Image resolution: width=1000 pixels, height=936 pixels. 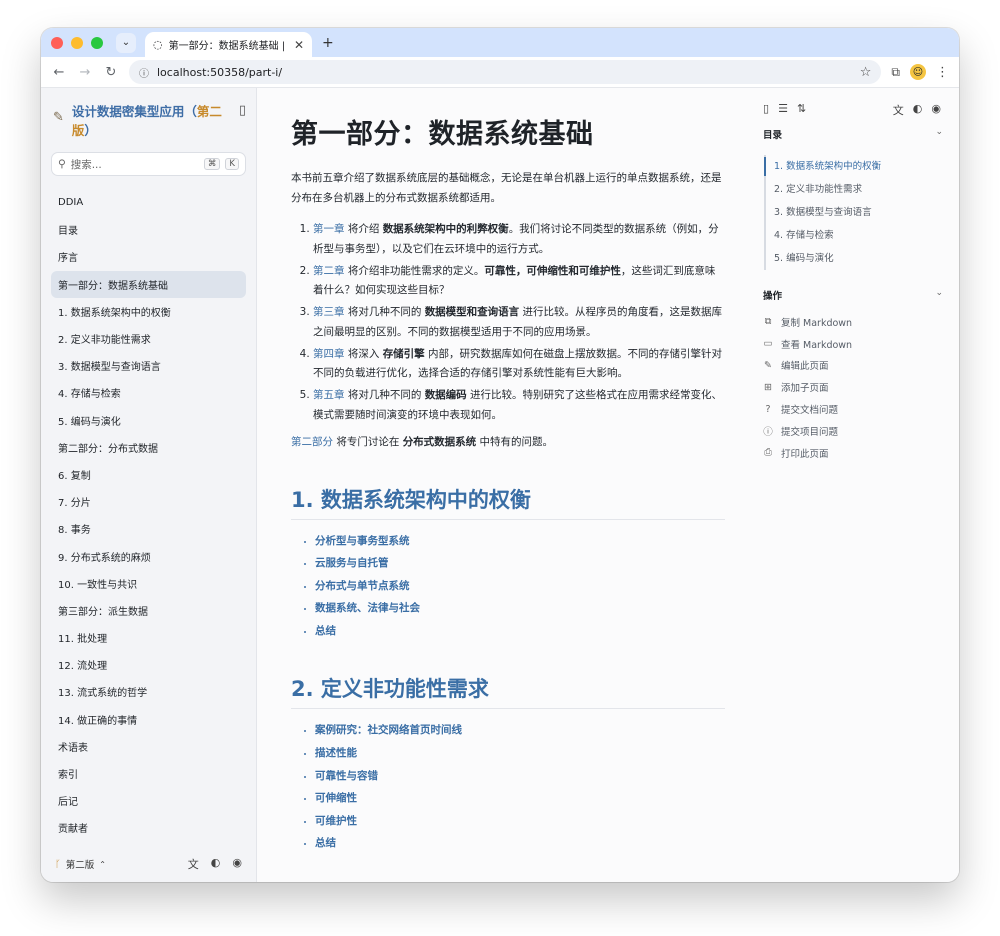 What do you see at coordinates (148, 164) in the screenshot?
I see `search-input: ⚲ 搜索... ⌘ K` at bounding box center [148, 164].